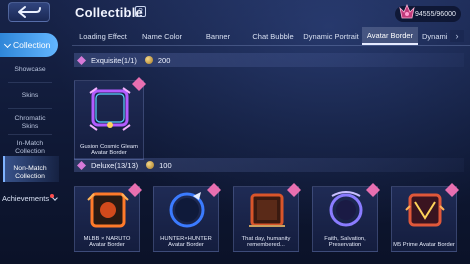 This screenshot has width=470, height=264. I want to click on tab-chat-bubble: Chat Bubble, so click(273, 36).